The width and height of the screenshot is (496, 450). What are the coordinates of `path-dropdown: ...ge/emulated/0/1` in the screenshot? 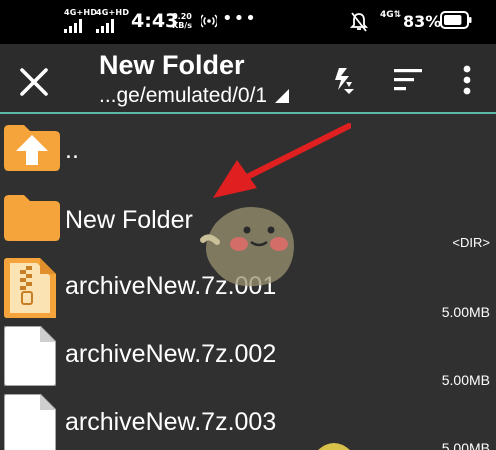 It's located at (194, 96).